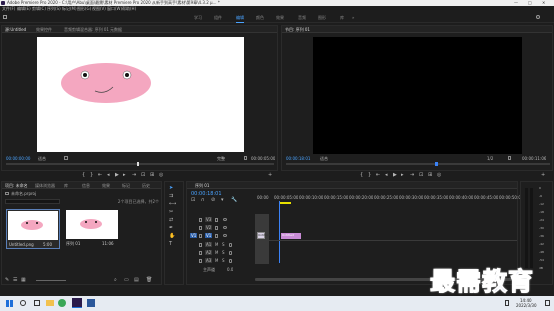 This screenshot has width=554, height=311. Describe the element at coordinates (490, 158) in the screenshot. I see `program-resolution-select: 1/2` at that location.